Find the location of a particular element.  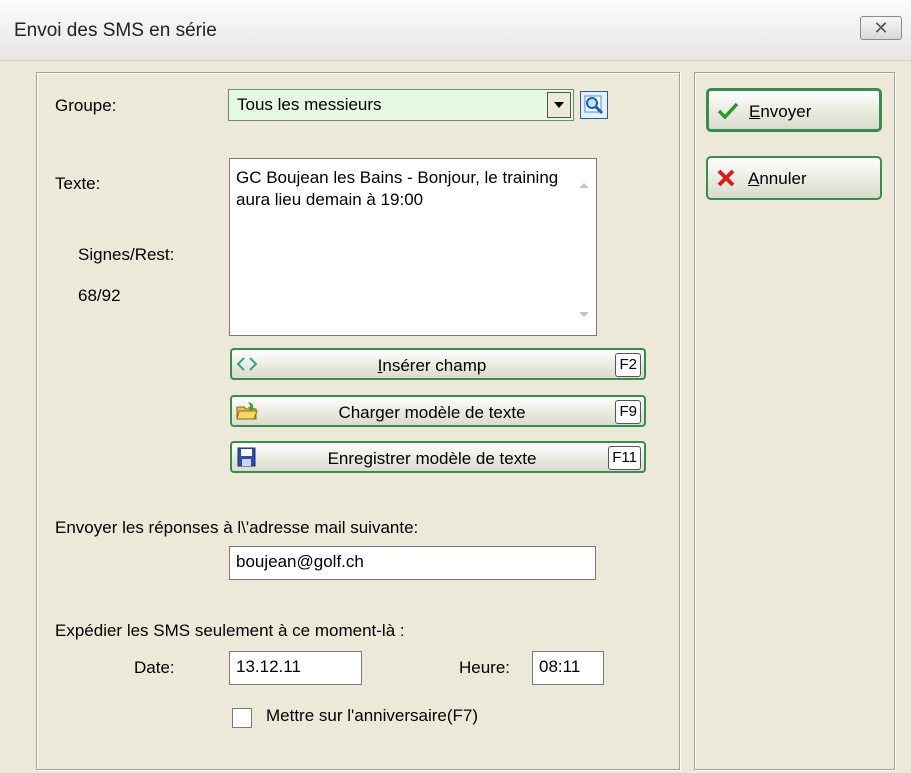

date-value: 13.12.11 is located at coordinates (268, 666).